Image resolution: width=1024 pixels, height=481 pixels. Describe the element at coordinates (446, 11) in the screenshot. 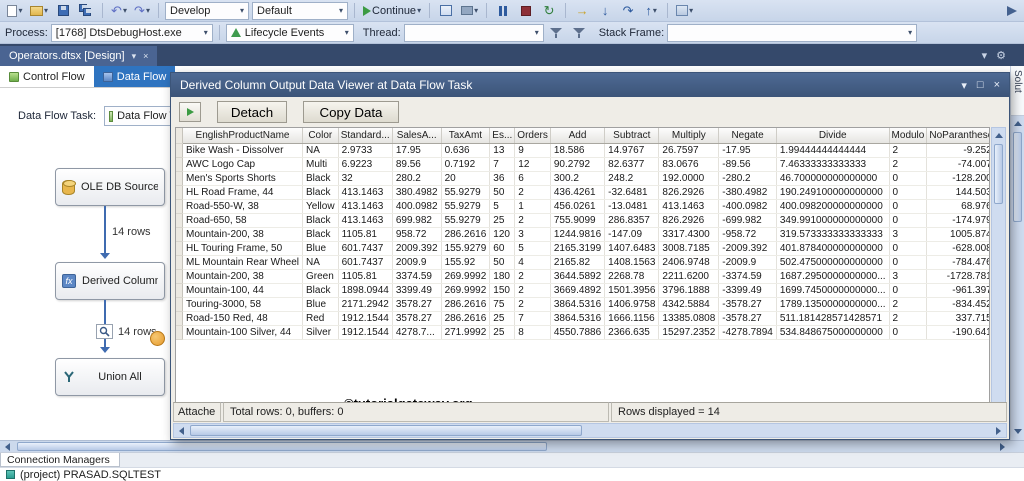

I see `breakpoints-window-button` at that location.